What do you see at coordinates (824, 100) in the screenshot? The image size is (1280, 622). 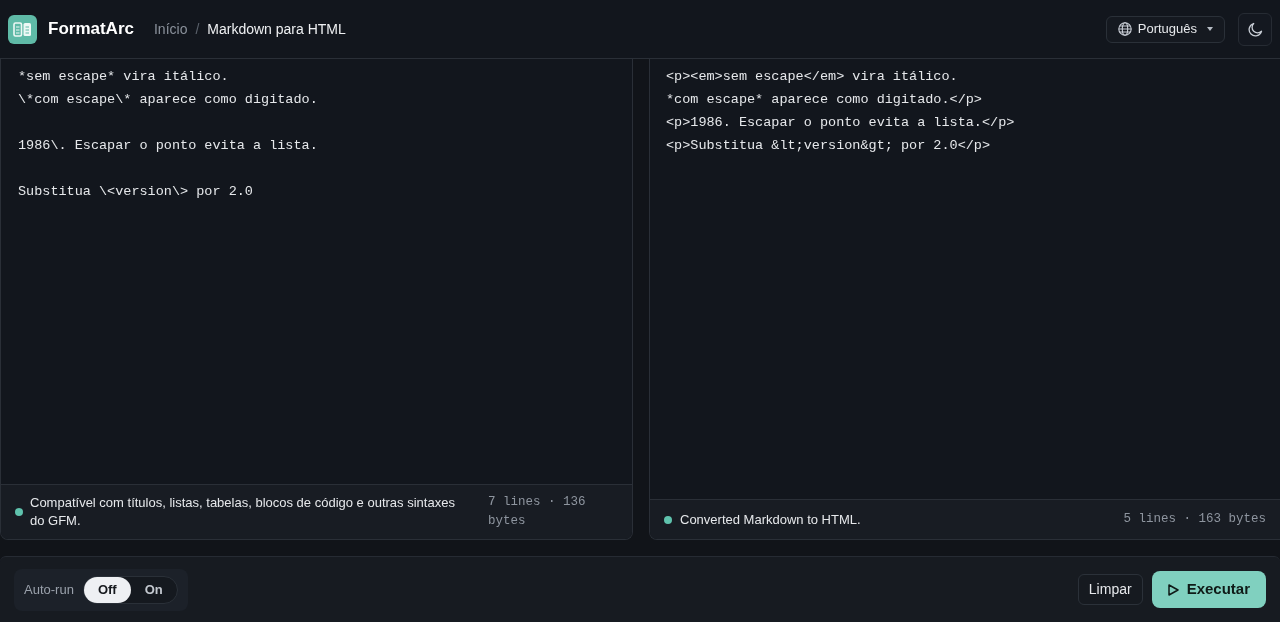 I see `code-line: *com escape* aparece como digitado.</p>` at bounding box center [824, 100].